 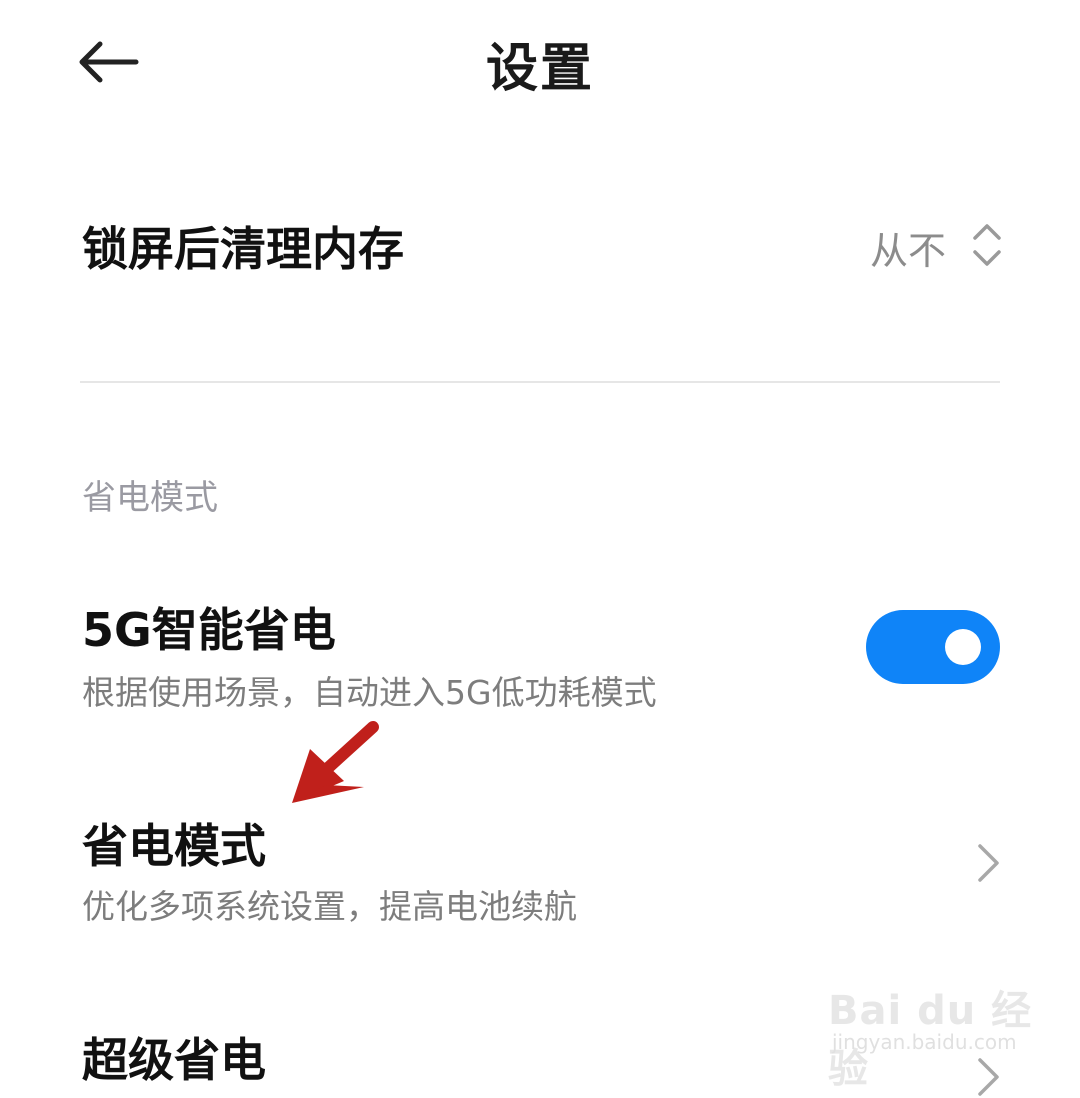 What do you see at coordinates (540, 245) in the screenshot?
I see `lock-screen-clean-memory-row: 锁屏后清理内存 从不` at bounding box center [540, 245].